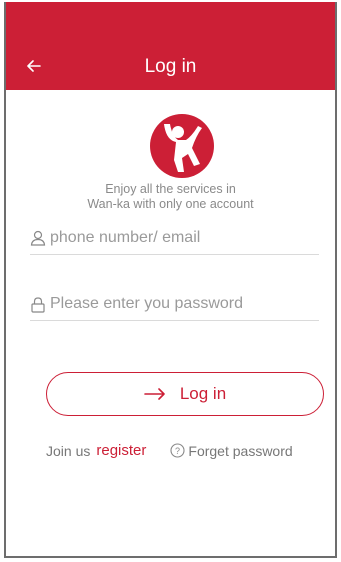 This screenshot has height=562, width=341. I want to click on lock-icon, so click(38, 304).